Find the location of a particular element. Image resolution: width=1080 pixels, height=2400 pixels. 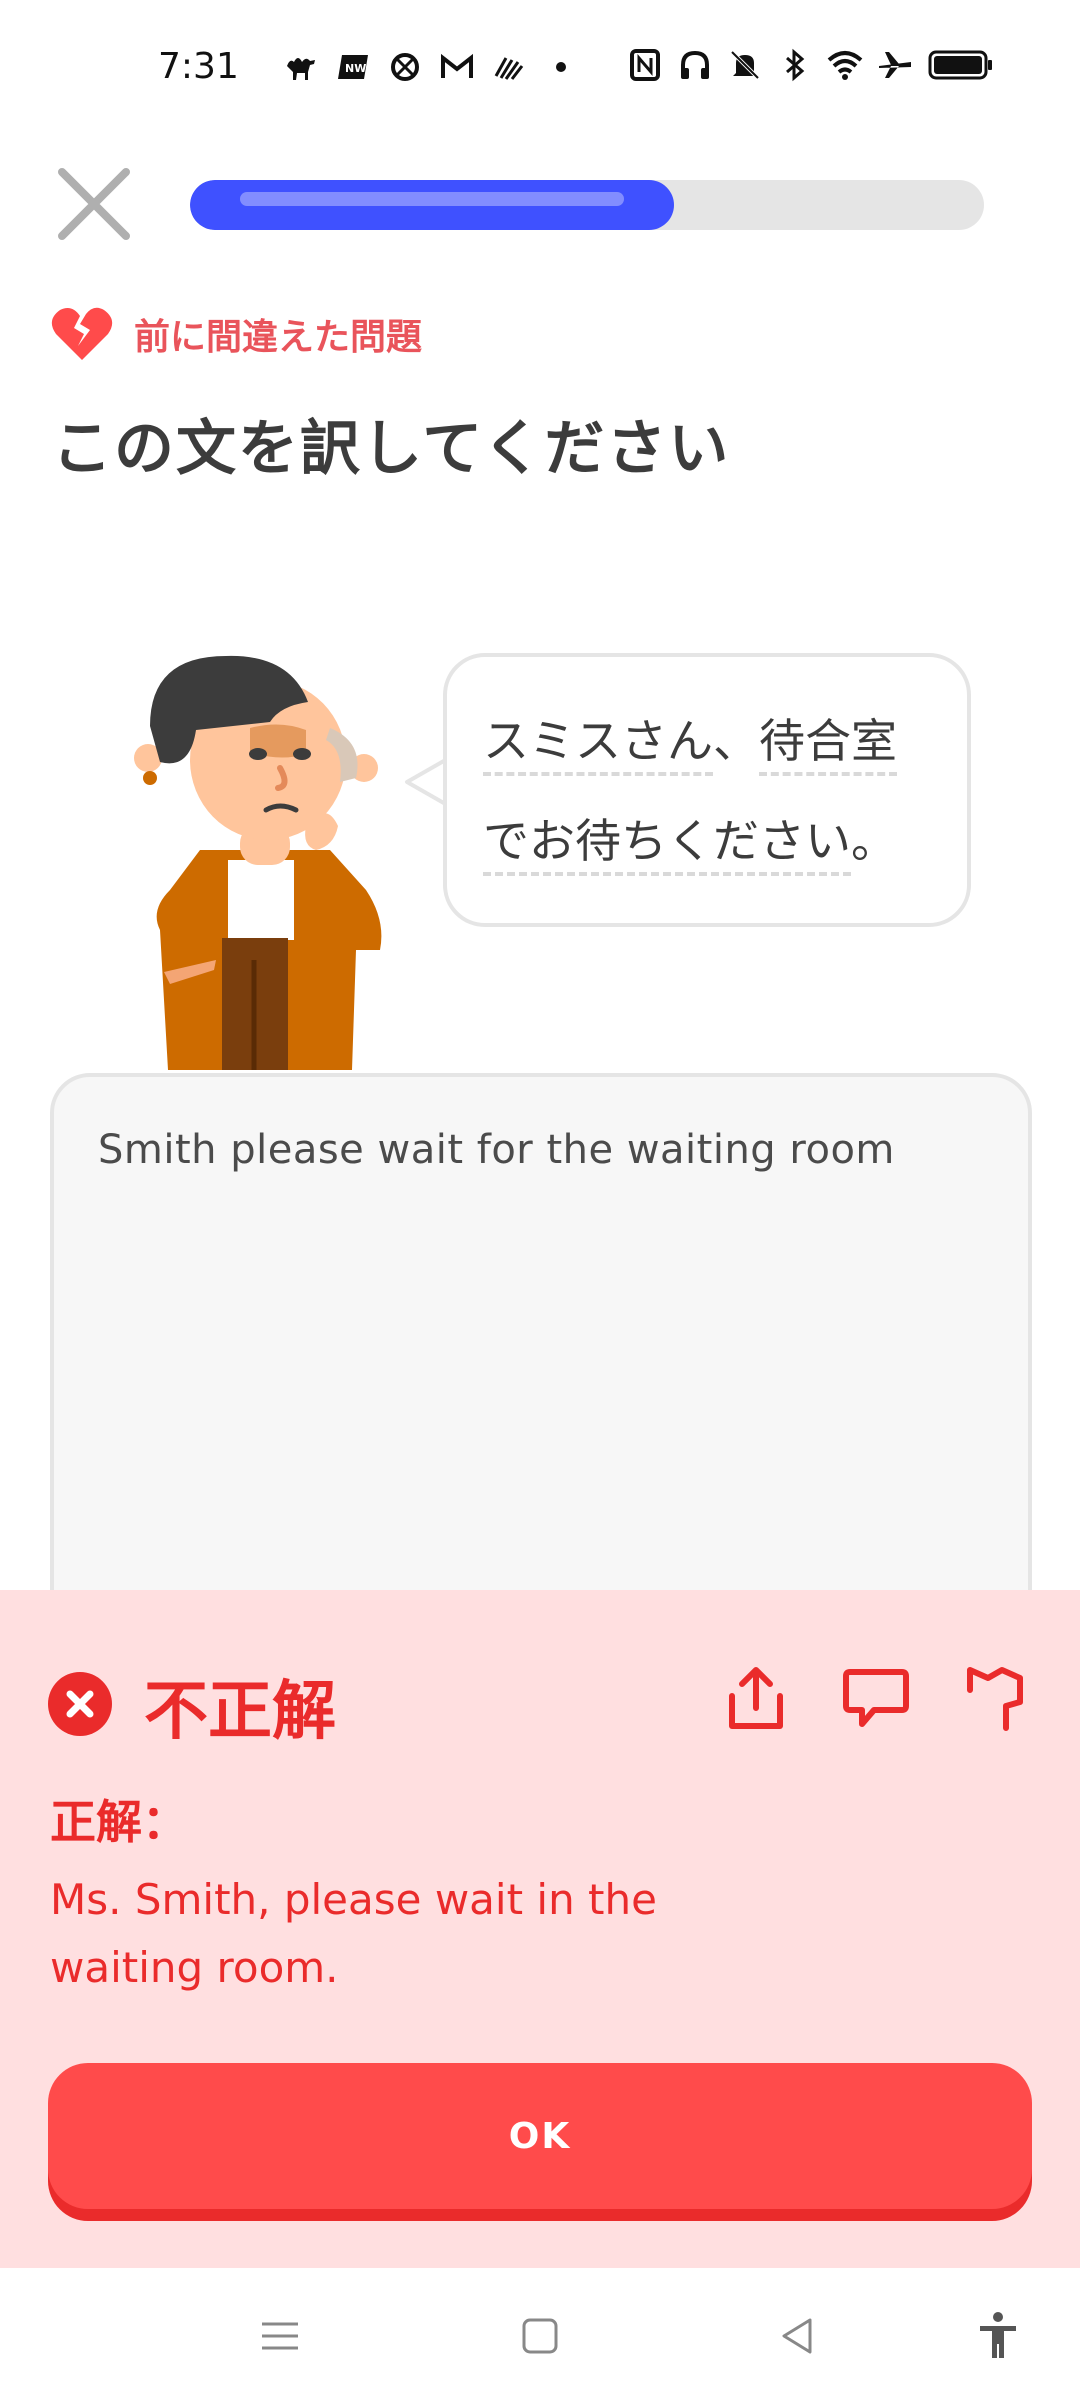

battery-icon is located at coordinates (961, 65).